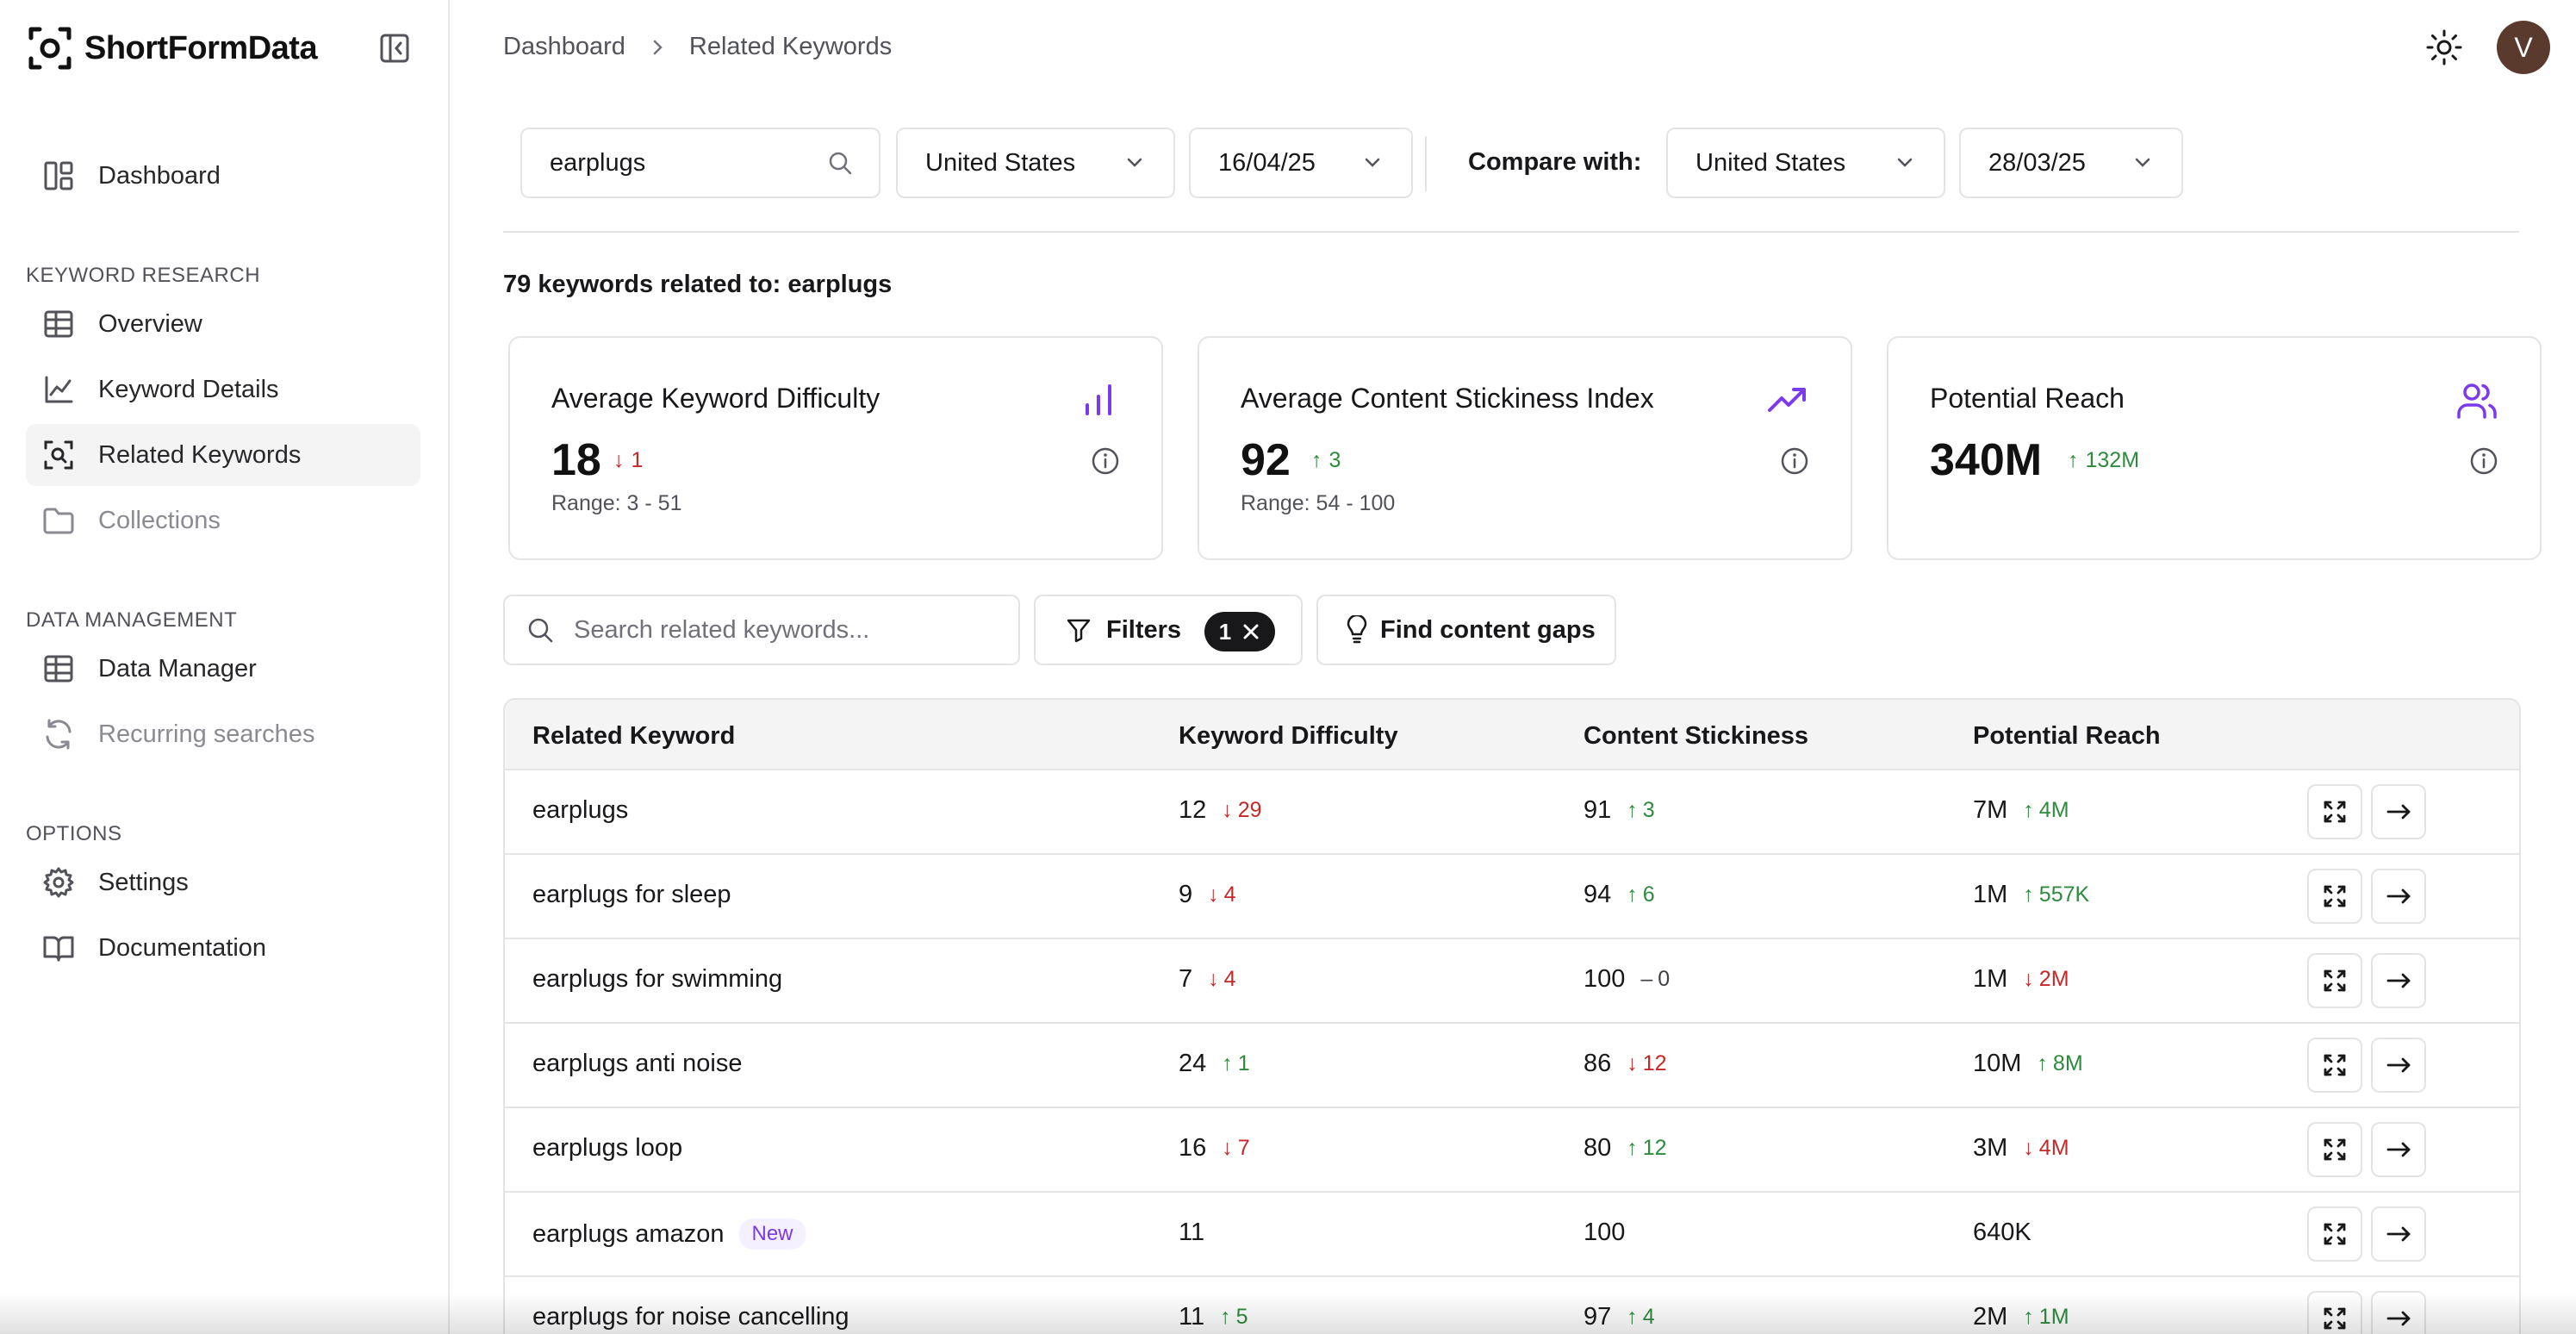 The image size is (2576, 1334). What do you see at coordinates (607, 1148) in the screenshot?
I see `keyword-cell: earplugs loop` at bounding box center [607, 1148].